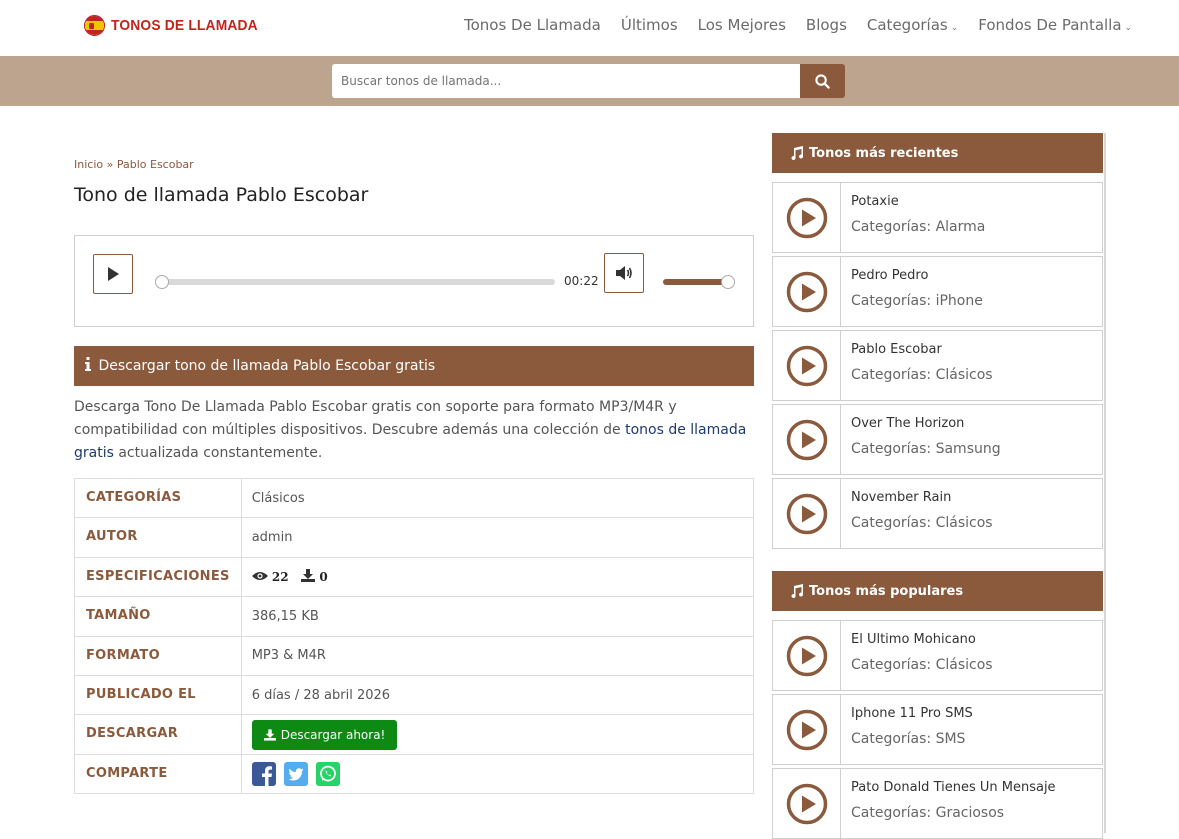  I want to click on value-especificaciones: 22 0, so click(497, 577).